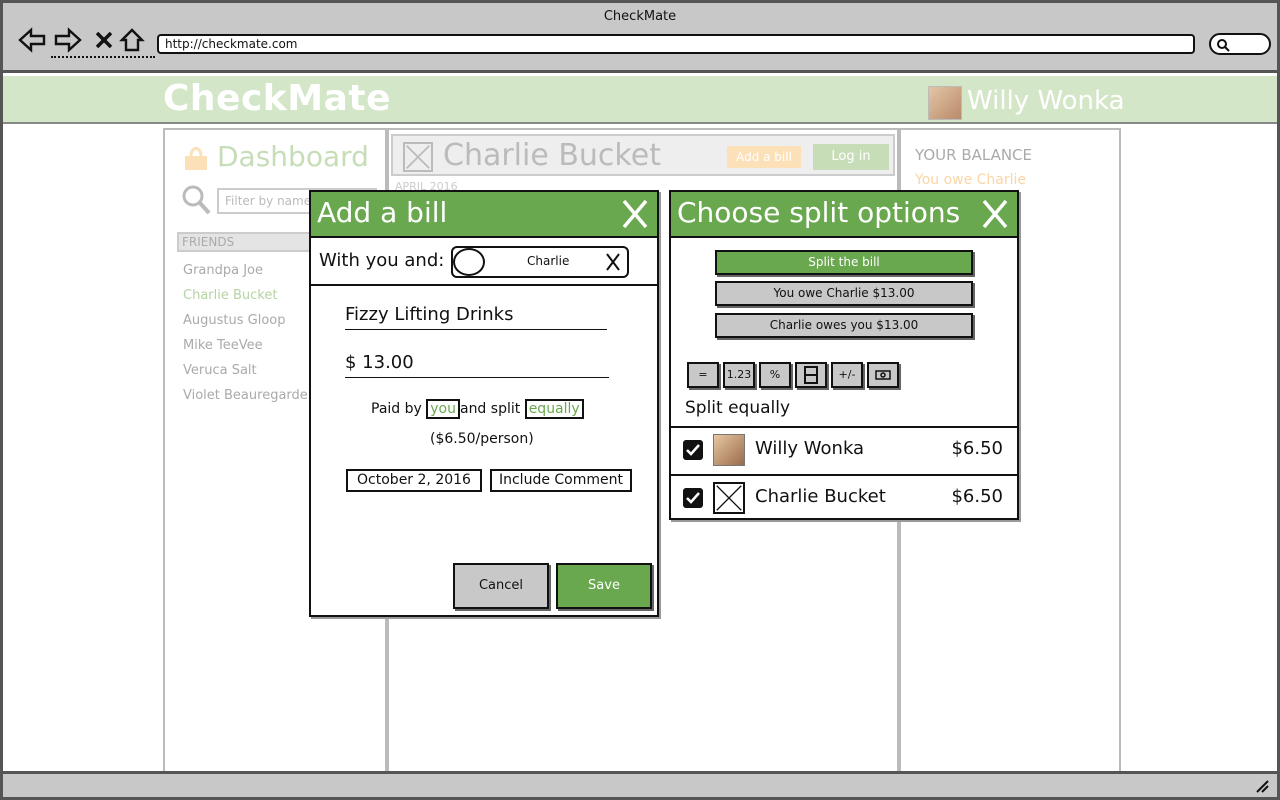  What do you see at coordinates (729, 498) in the screenshot?
I see `image-placeholder-icon` at bounding box center [729, 498].